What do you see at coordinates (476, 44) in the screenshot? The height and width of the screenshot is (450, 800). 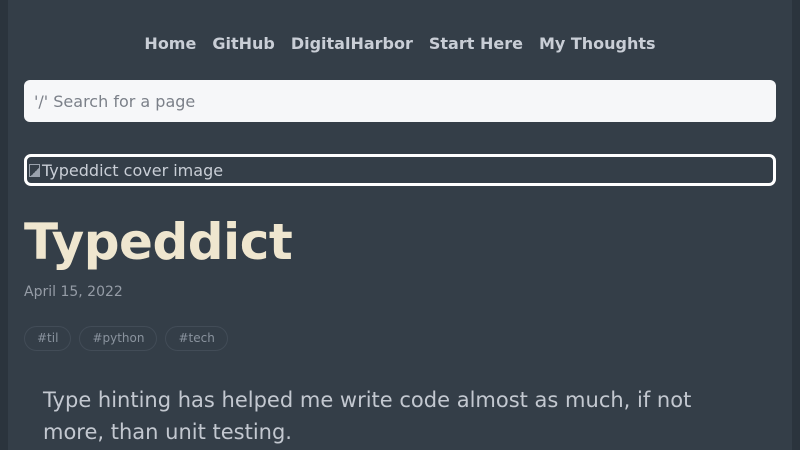 I see `nav-link-start-here: Start Here` at bounding box center [476, 44].